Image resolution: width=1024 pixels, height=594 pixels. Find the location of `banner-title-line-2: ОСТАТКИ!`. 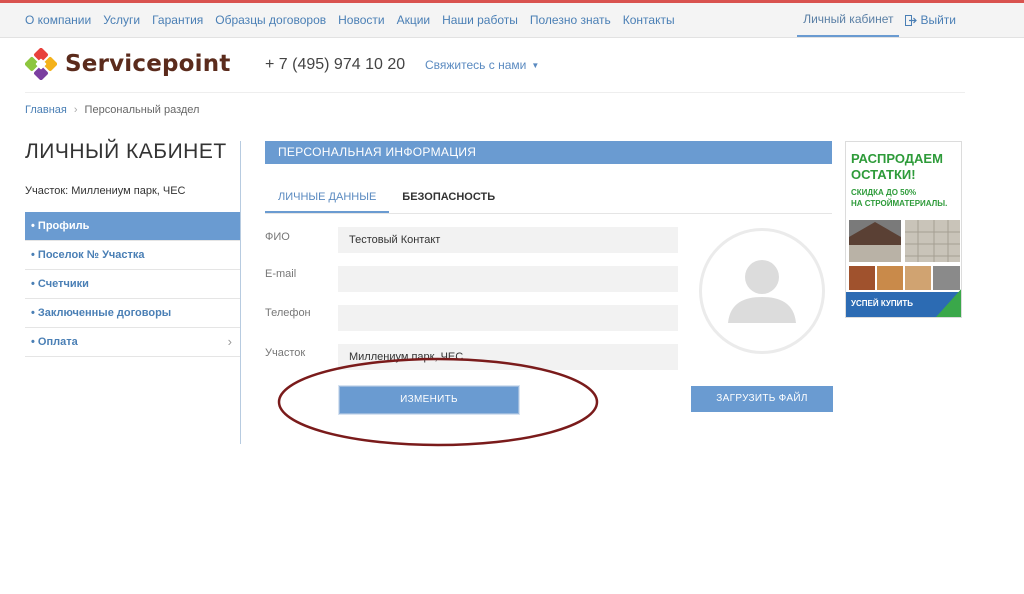

banner-title-line-2: ОСТАТКИ! is located at coordinates (883, 174).